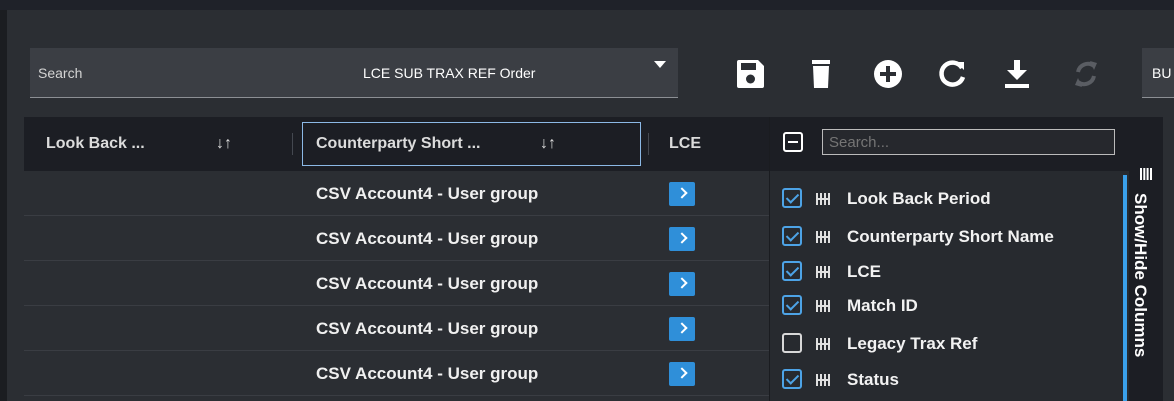 The width and height of the screenshot is (1174, 401). What do you see at coordinates (1168, 259) in the screenshot?
I see `right-edge` at bounding box center [1168, 259].